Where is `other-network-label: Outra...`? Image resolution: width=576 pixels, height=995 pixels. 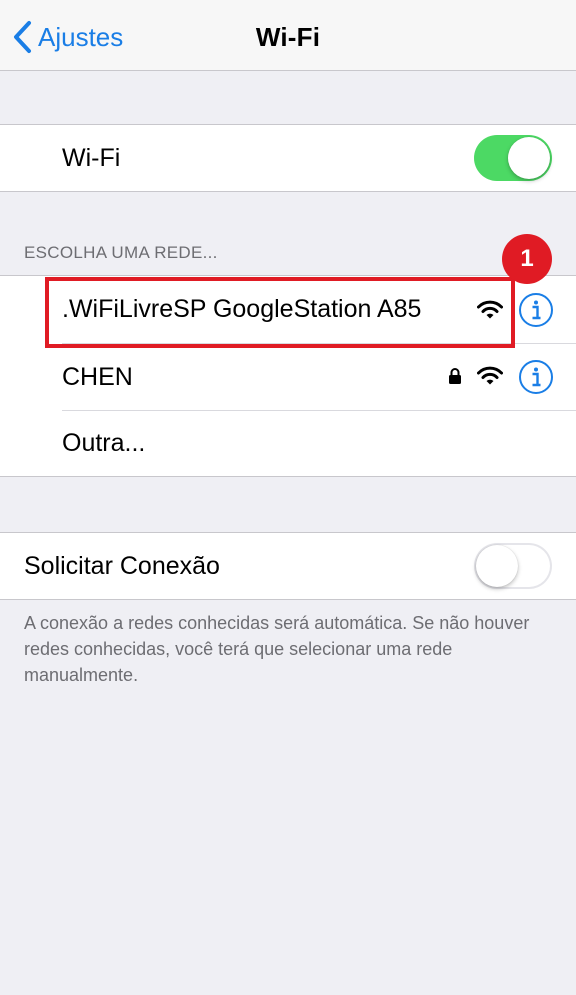 other-network-label: Outra... is located at coordinates (104, 443).